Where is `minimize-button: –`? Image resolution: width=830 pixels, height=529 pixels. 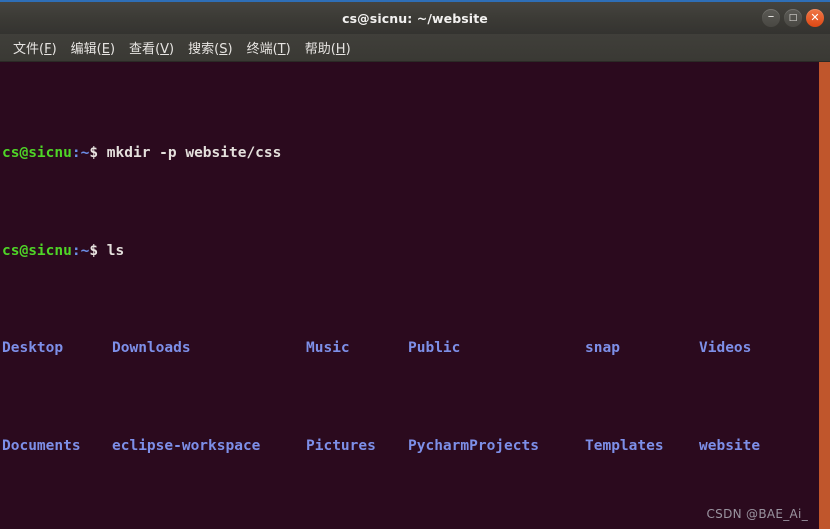 minimize-button: – is located at coordinates (771, 18).